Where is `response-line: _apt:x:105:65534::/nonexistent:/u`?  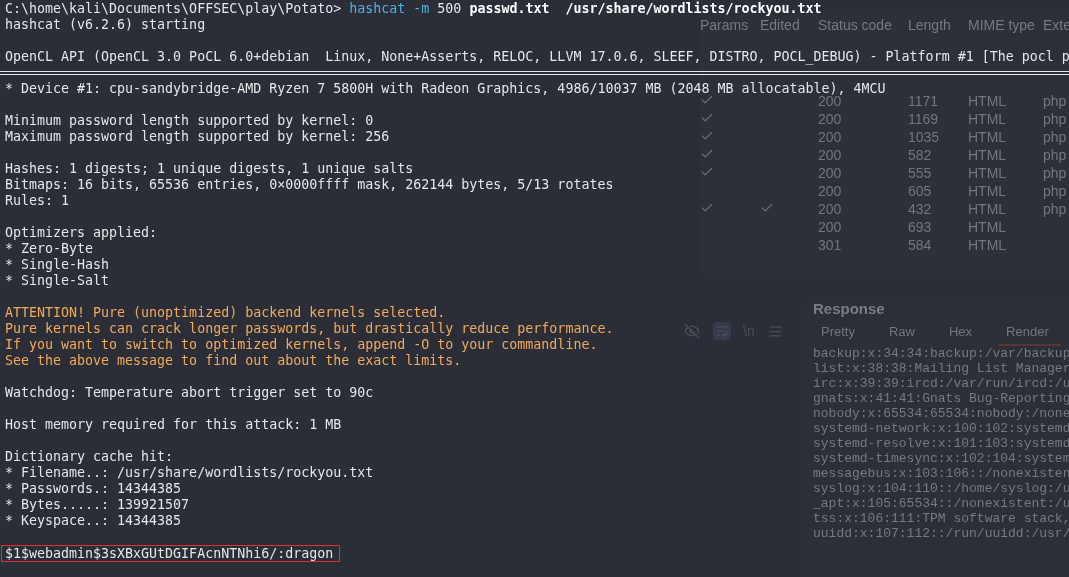 response-line: _apt:x:105:65534::/nonexistent:/u is located at coordinates (941, 503).